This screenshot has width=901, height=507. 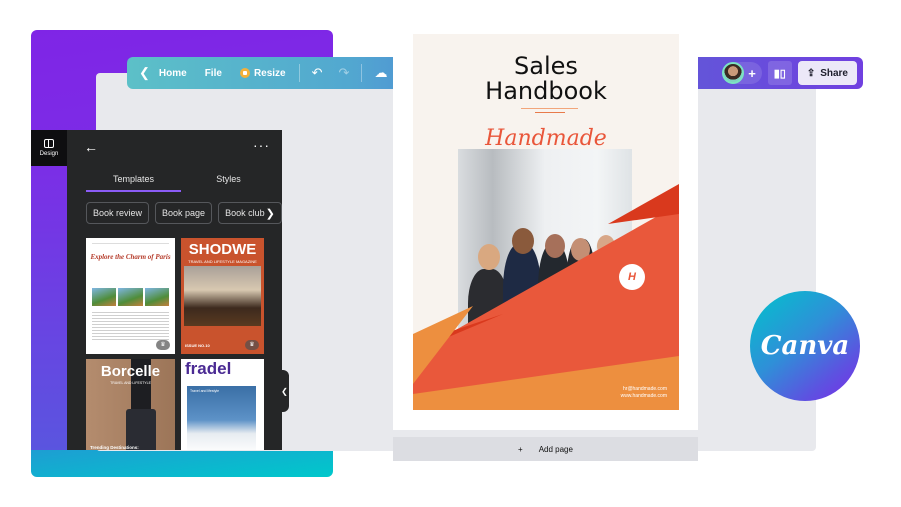 I want to click on template-subtitle: TRAVEL AND LIFESTYLE, so click(x=130, y=383).